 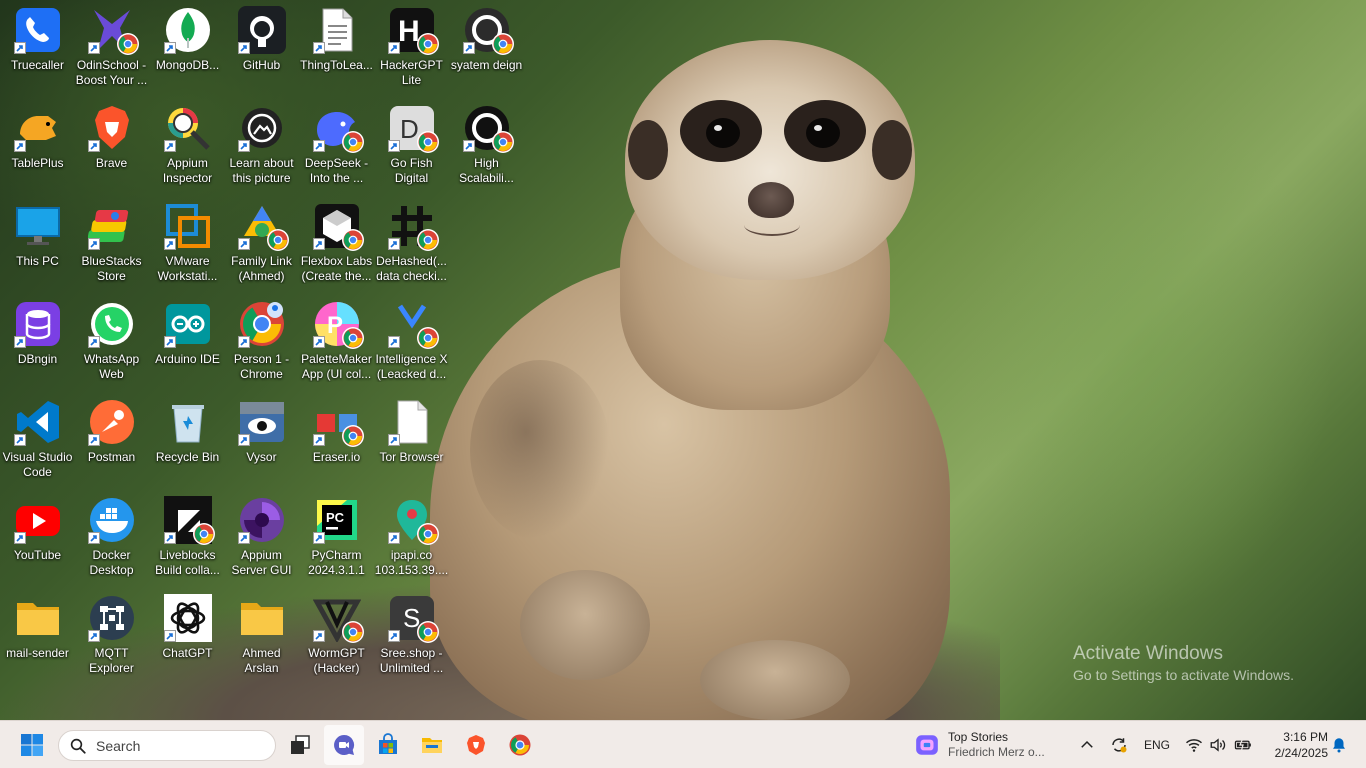 What do you see at coordinates (111, 268) in the screenshot?
I see `desktop-icon-label: BlueStacks Store` at bounding box center [111, 268].